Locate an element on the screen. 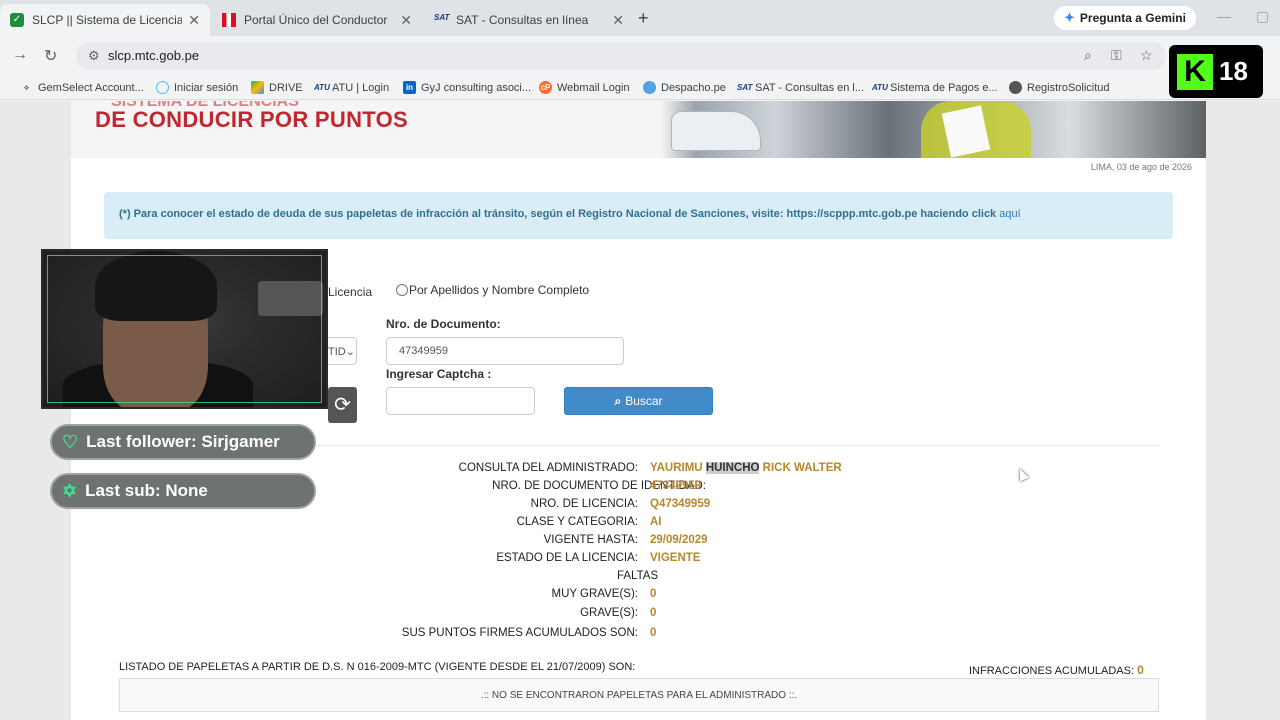 This screenshot has width=1280, height=720. captcha-input is located at coordinates (460, 401).